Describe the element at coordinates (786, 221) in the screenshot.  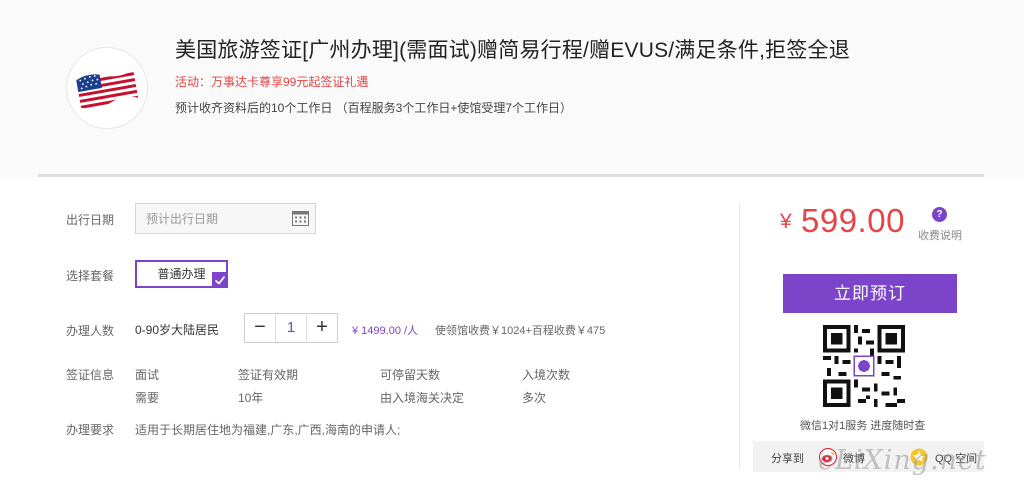
I see `currency-symbol: ¥` at that location.